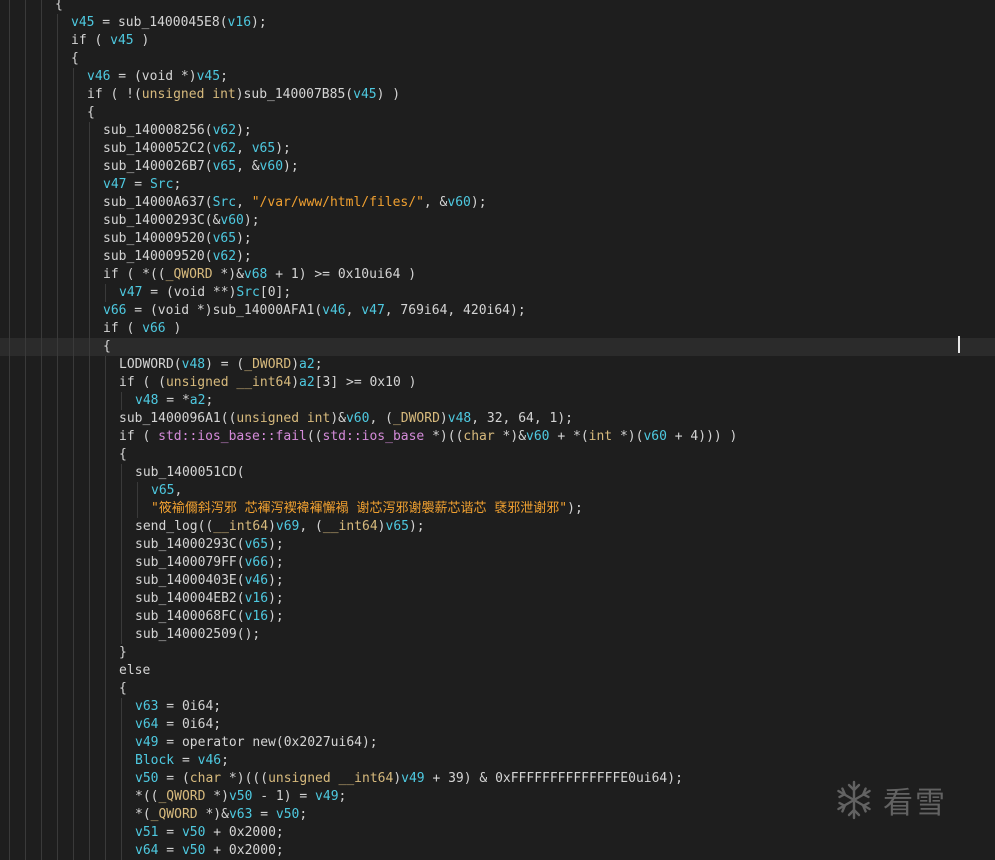  I want to click on code-line: sub_140008256(v62);, so click(497, 131).